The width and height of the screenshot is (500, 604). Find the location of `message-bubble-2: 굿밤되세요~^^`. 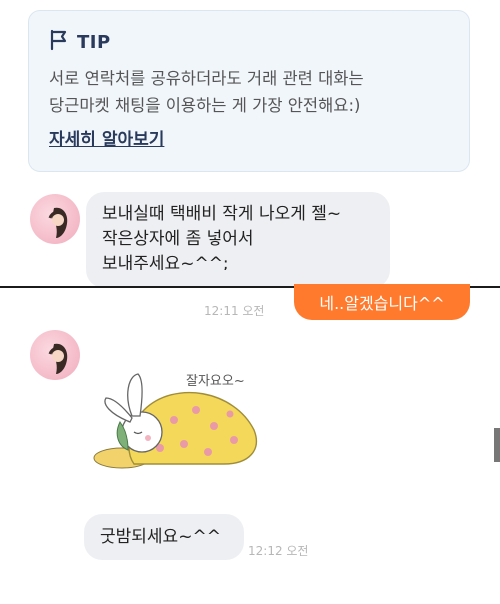

message-bubble-2: 굿밤되세요~^^ is located at coordinates (164, 537).